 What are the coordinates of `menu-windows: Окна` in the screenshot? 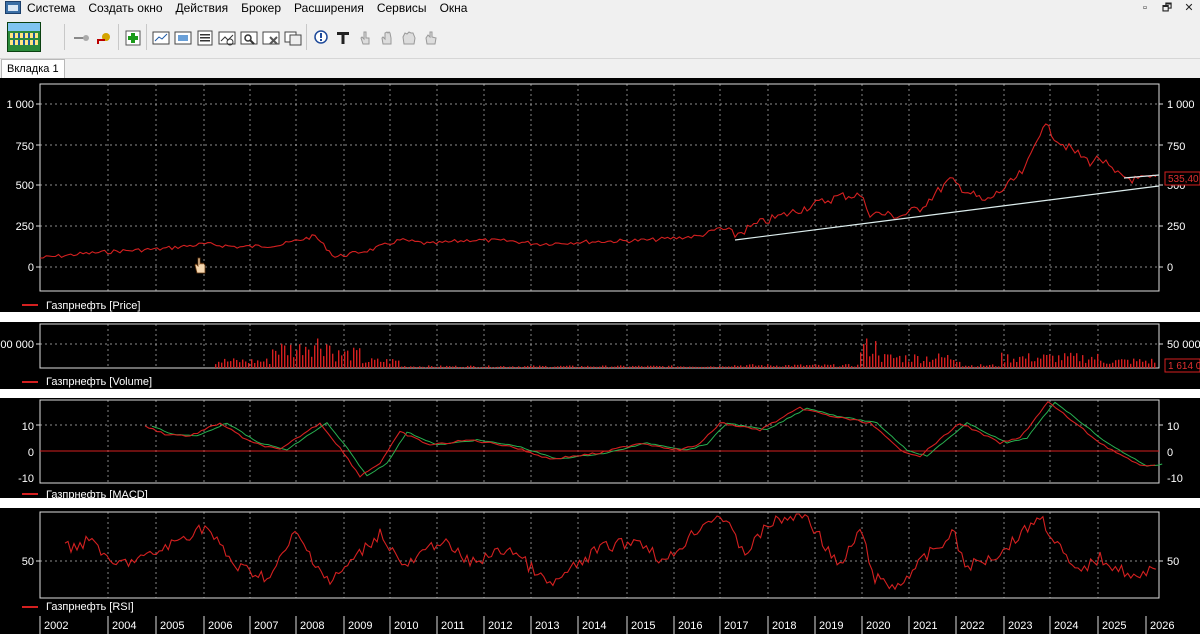 It's located at (457, 8).